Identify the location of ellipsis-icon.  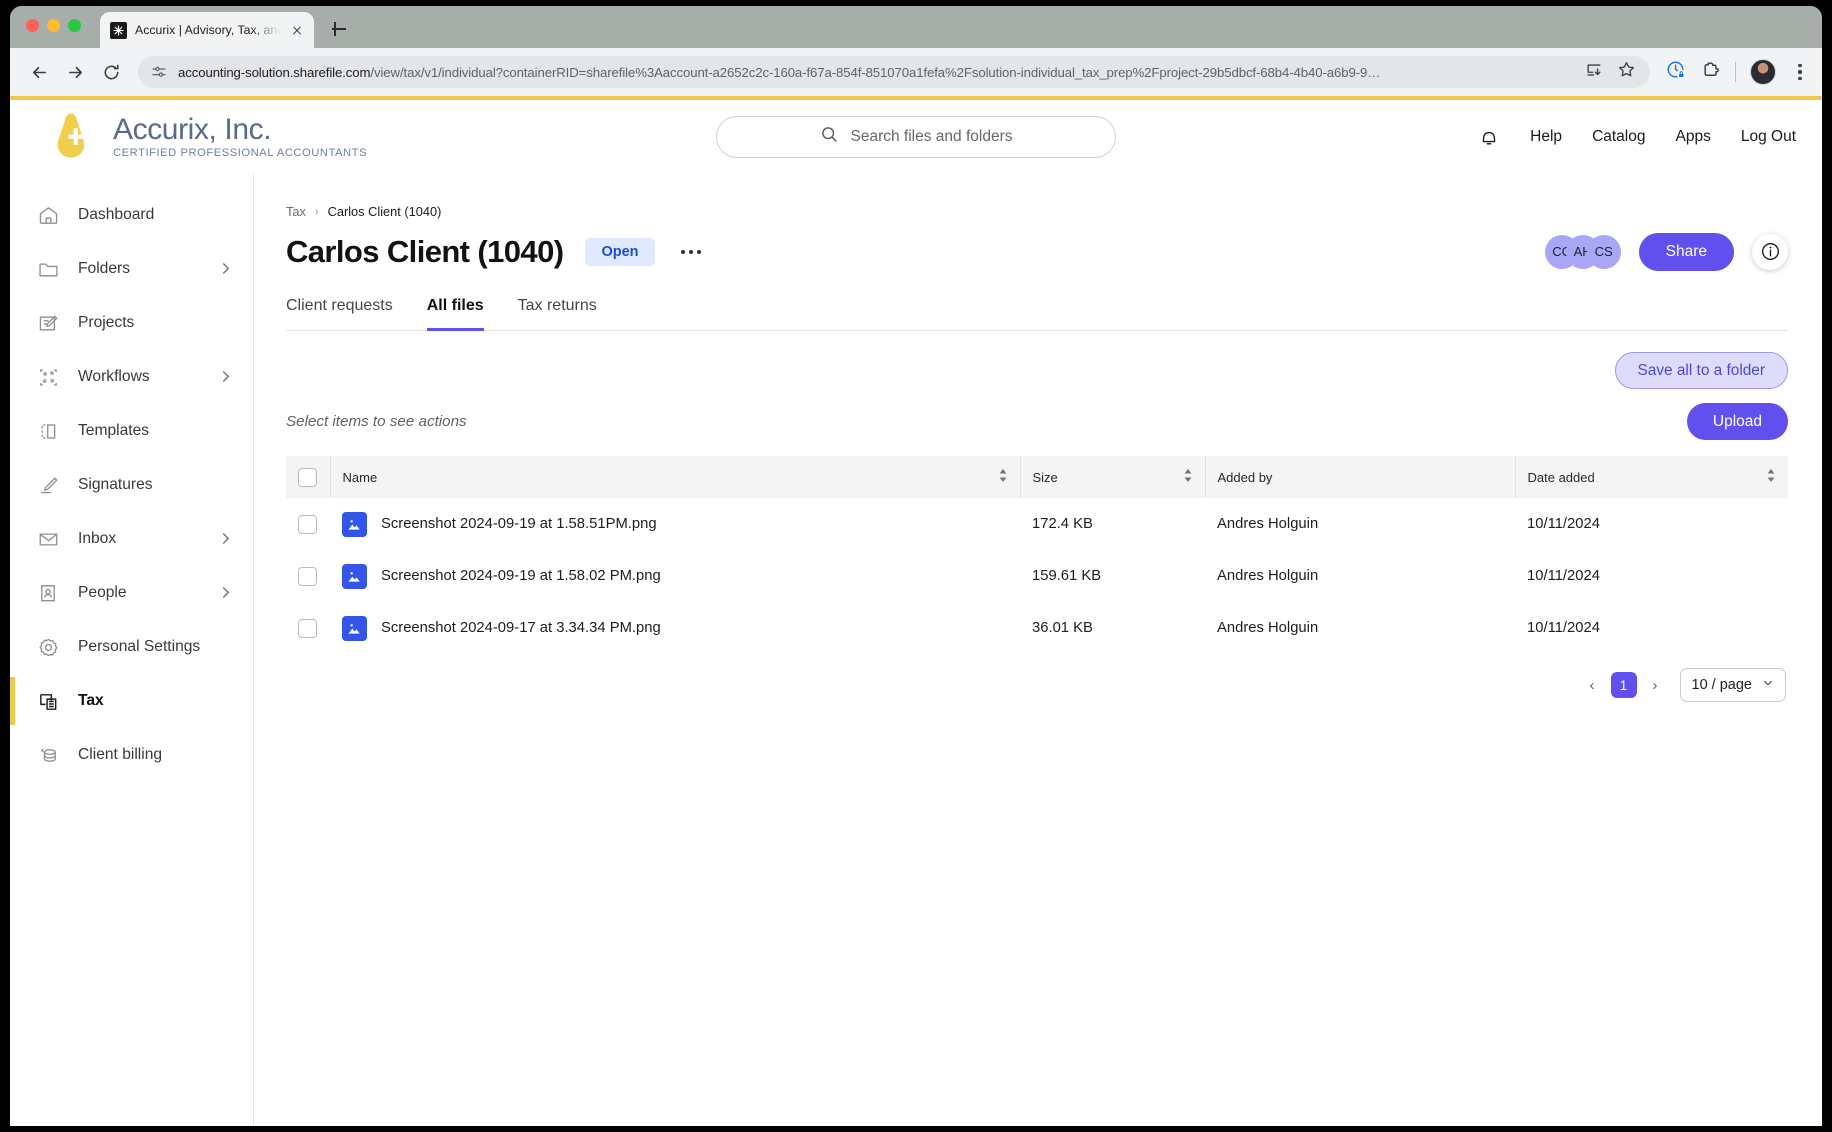
(691, 252).